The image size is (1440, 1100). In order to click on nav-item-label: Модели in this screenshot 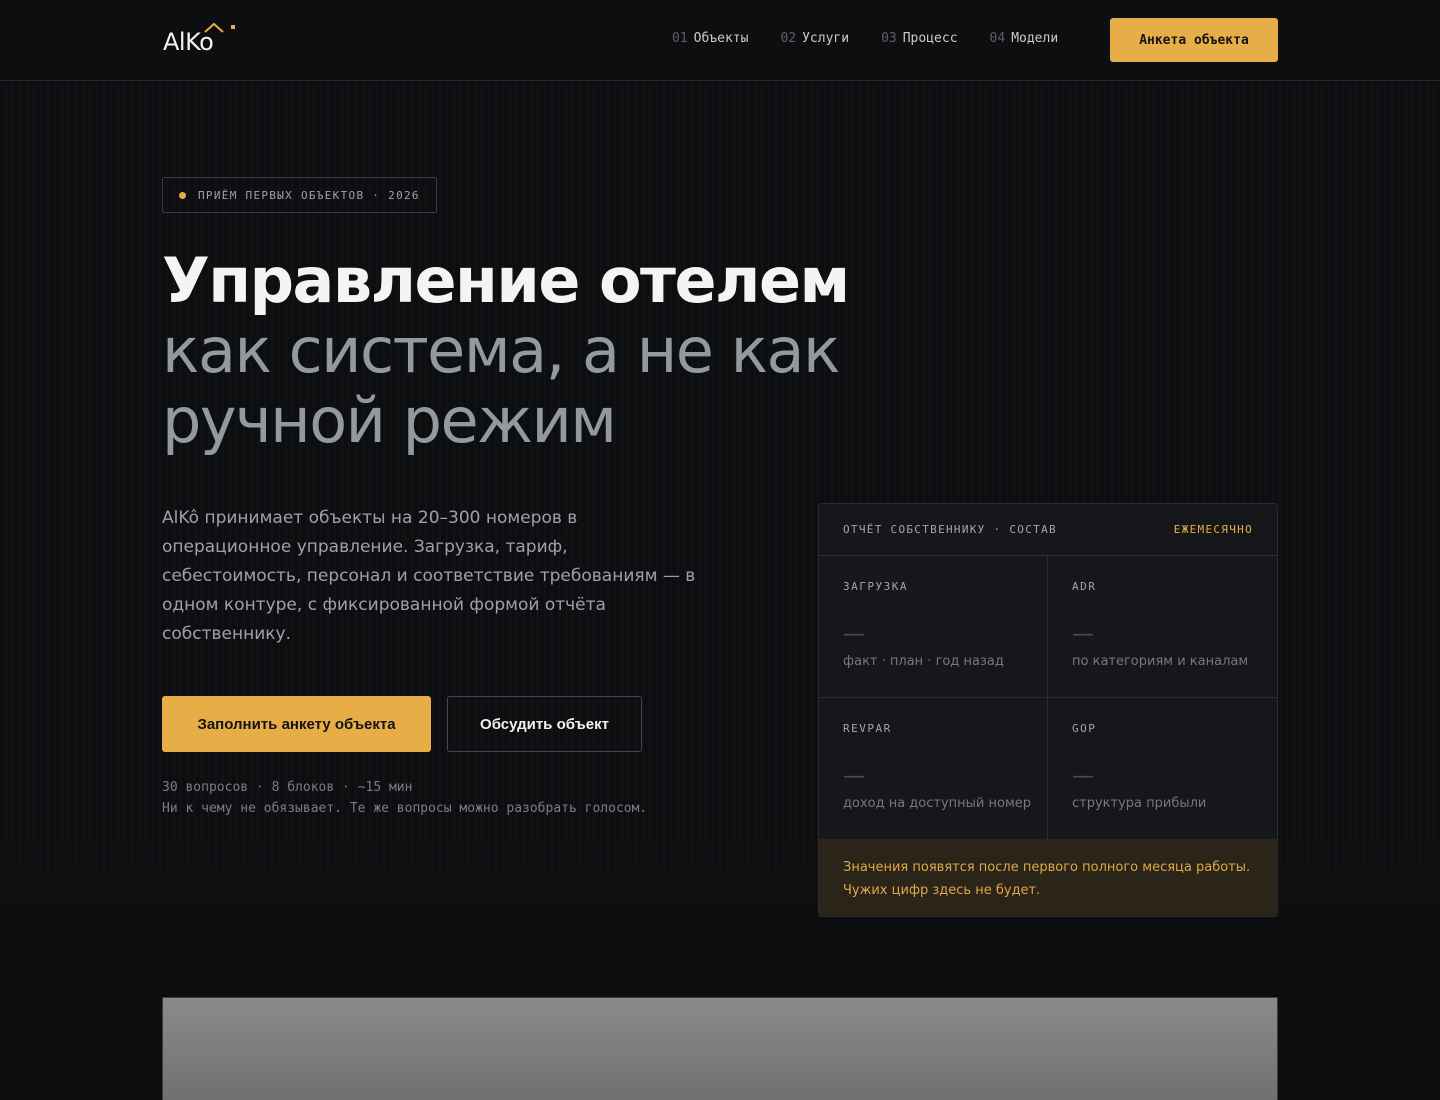, I will do `click(1035, 38)`.